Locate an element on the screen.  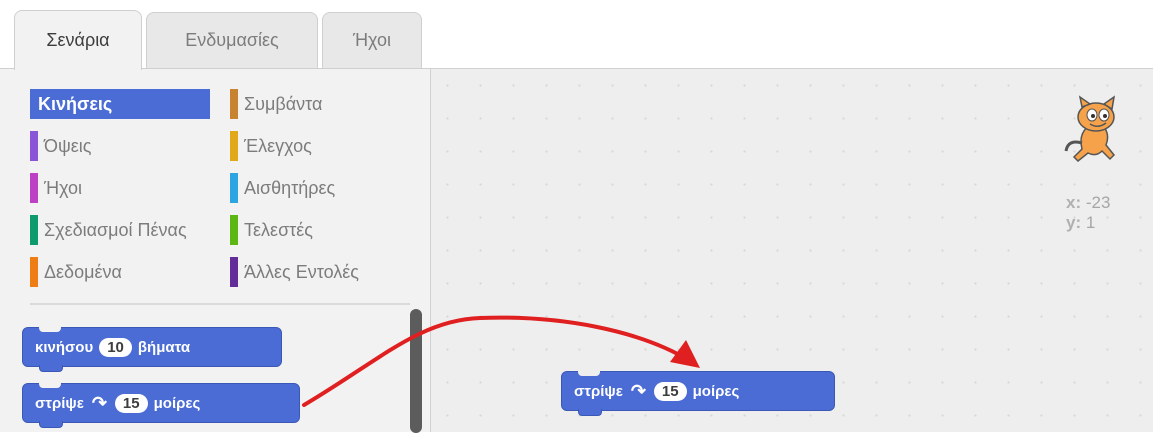
category-more-blocks: Άλλες Εντολές is located at coordinates (294, 272).